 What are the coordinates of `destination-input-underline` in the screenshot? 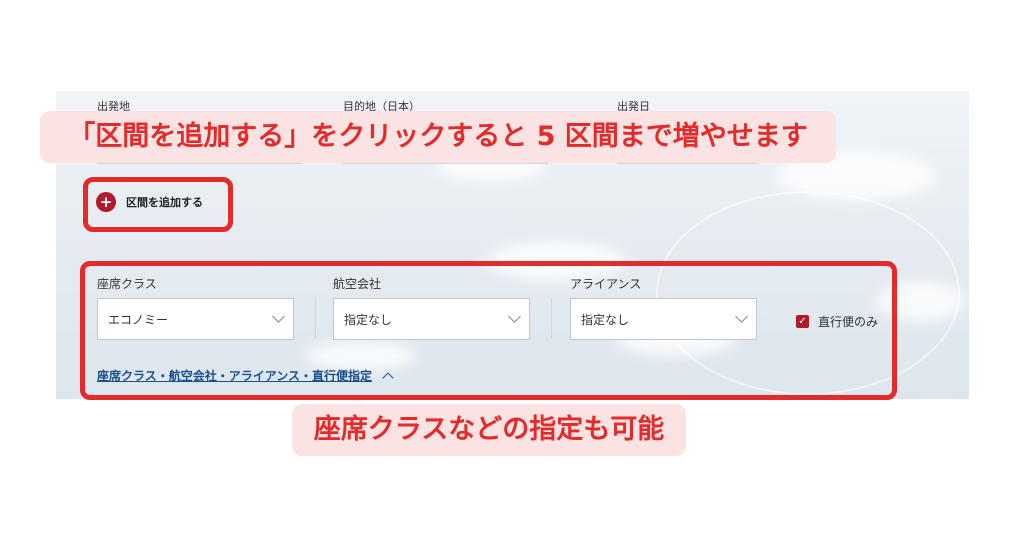 It's located at (445, 163).